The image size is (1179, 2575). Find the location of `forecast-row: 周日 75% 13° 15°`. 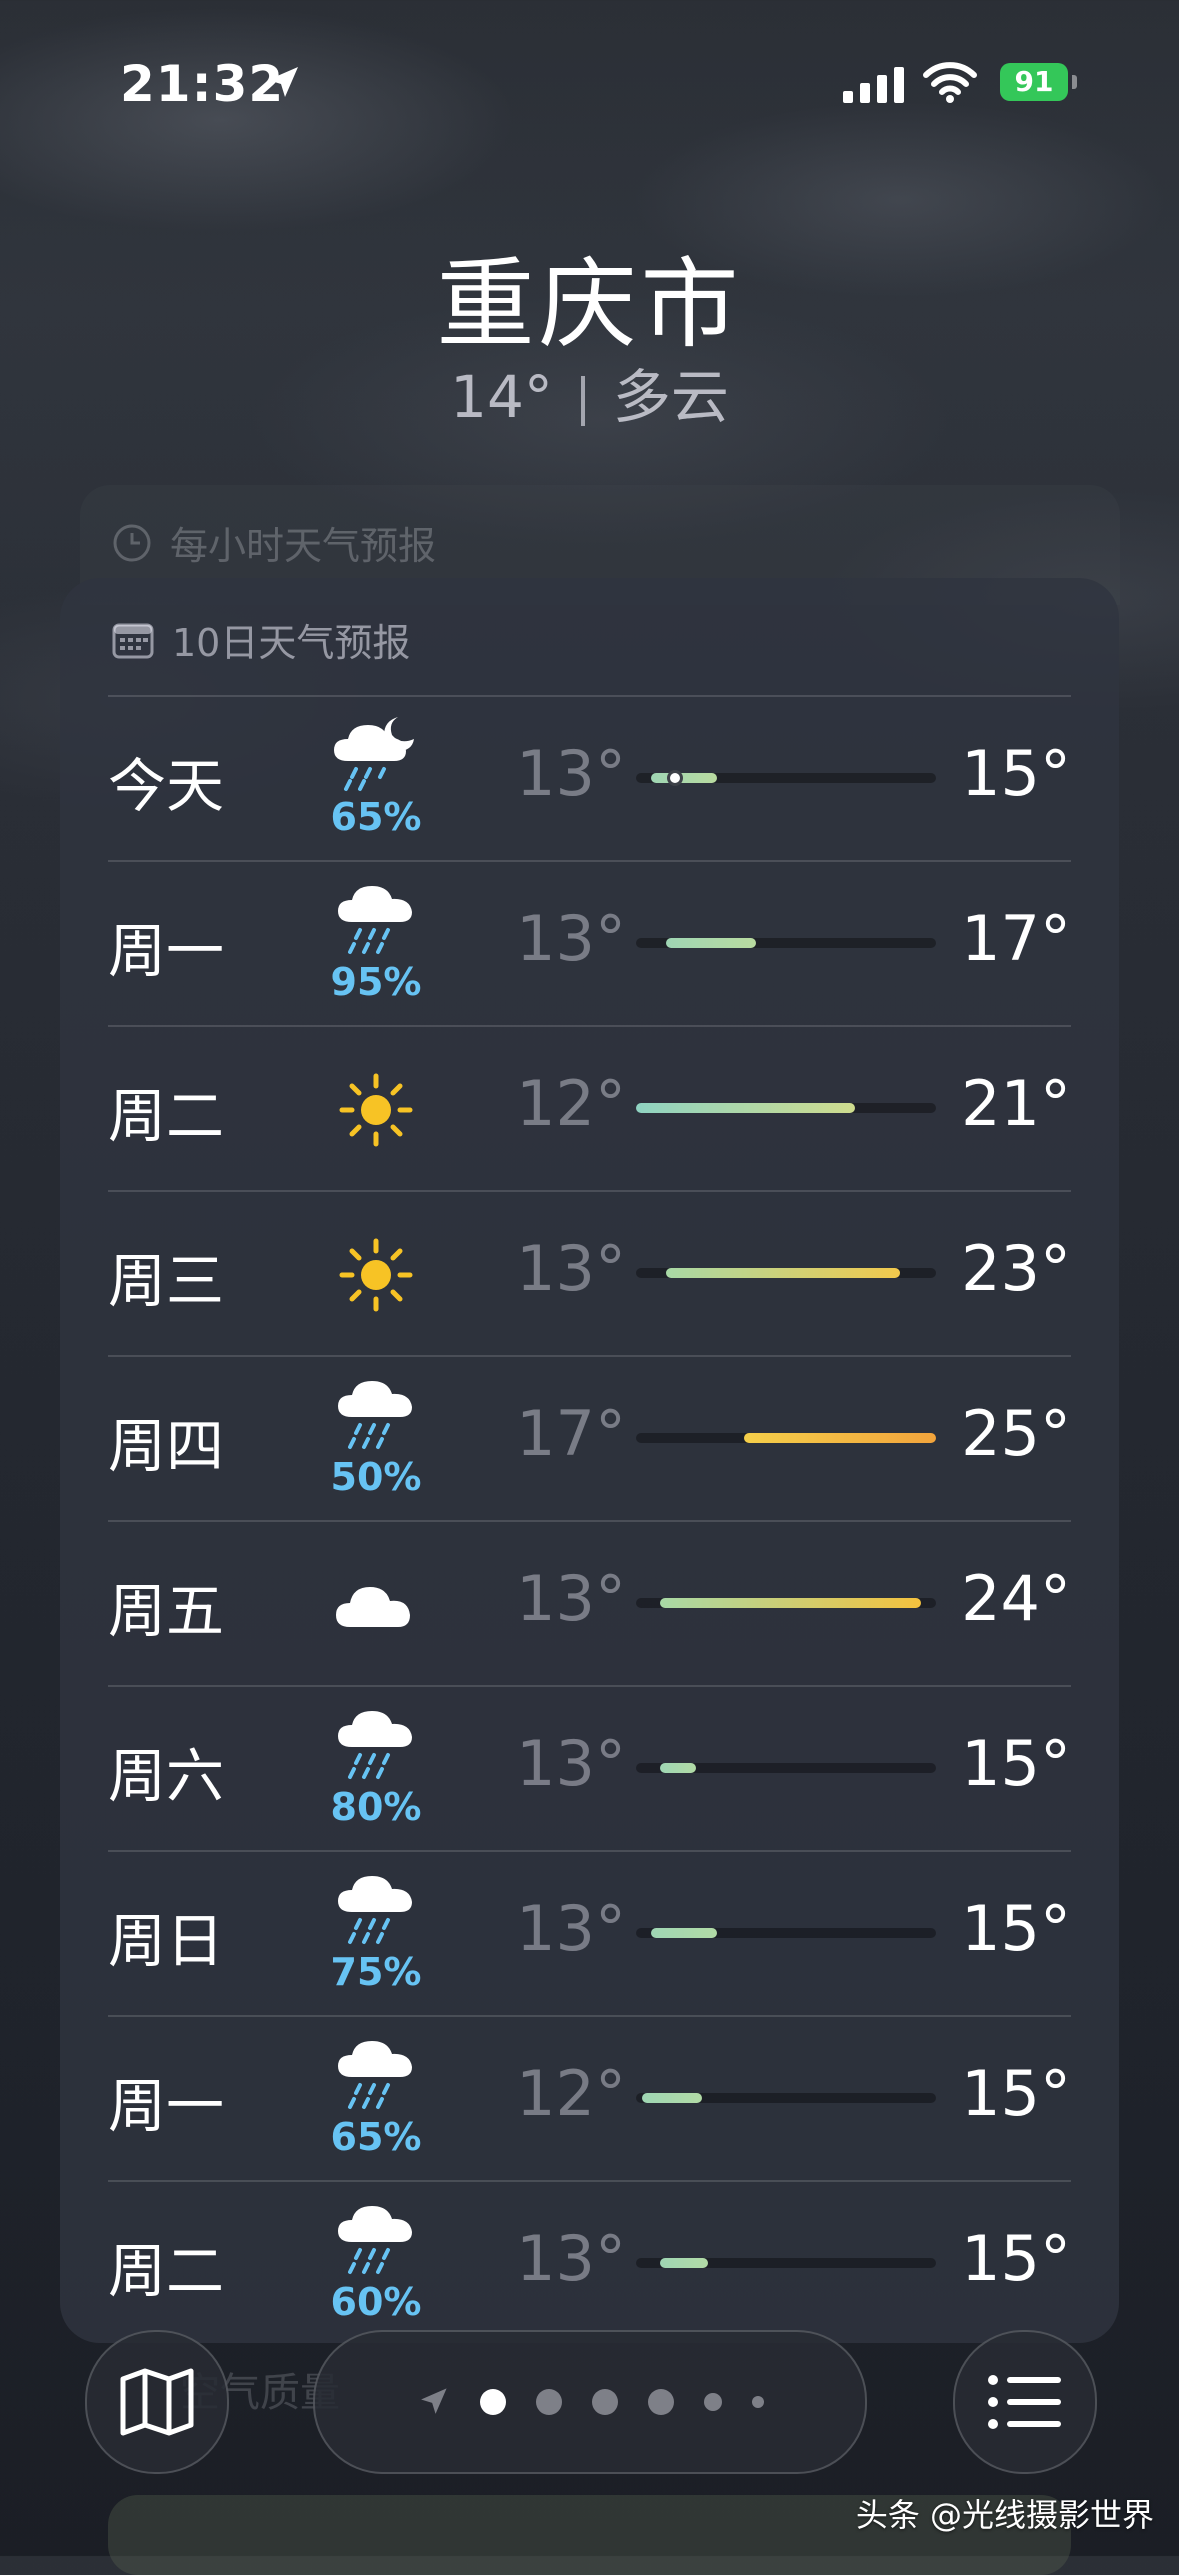

forecast-row: 周日 75% 13° 15° is located at coordinates (589, 1932).